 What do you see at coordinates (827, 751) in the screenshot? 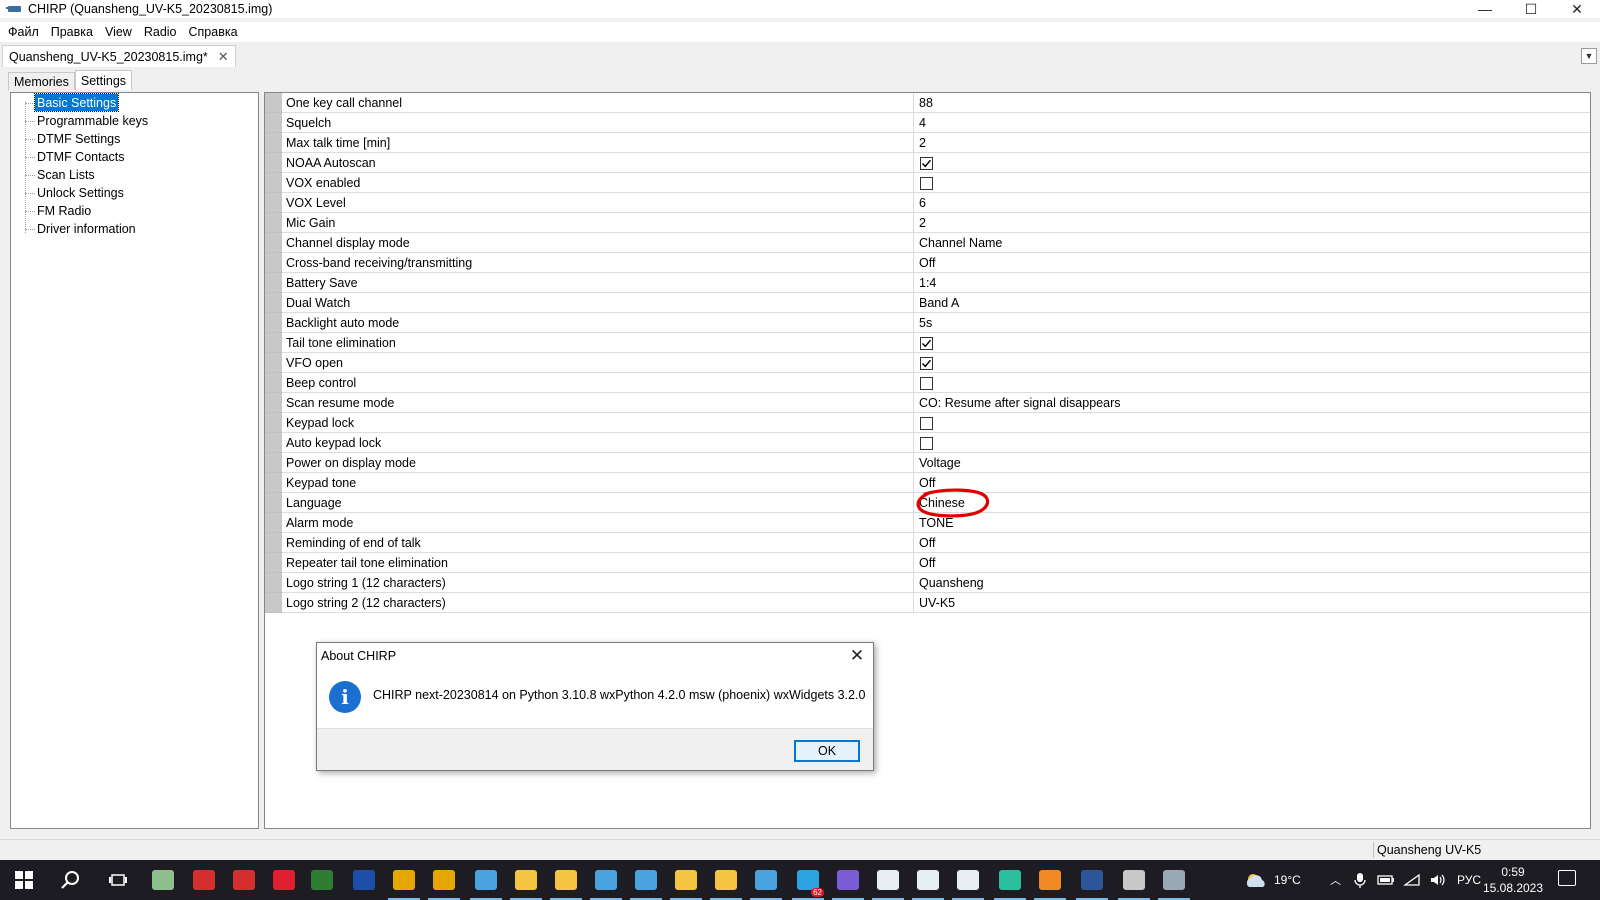
I see `ok-button: OK` at bounding box center [827, 751].